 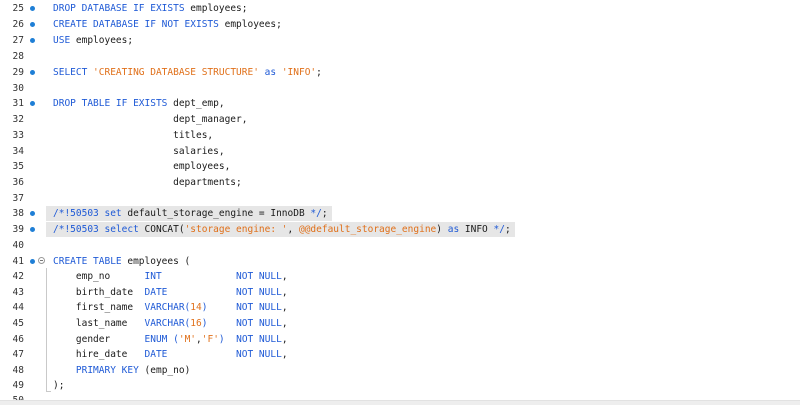 What do you see at coordinates (99, 323) in the screenshot?
I see `code-token: last_name` at bounding box center [99, 323].